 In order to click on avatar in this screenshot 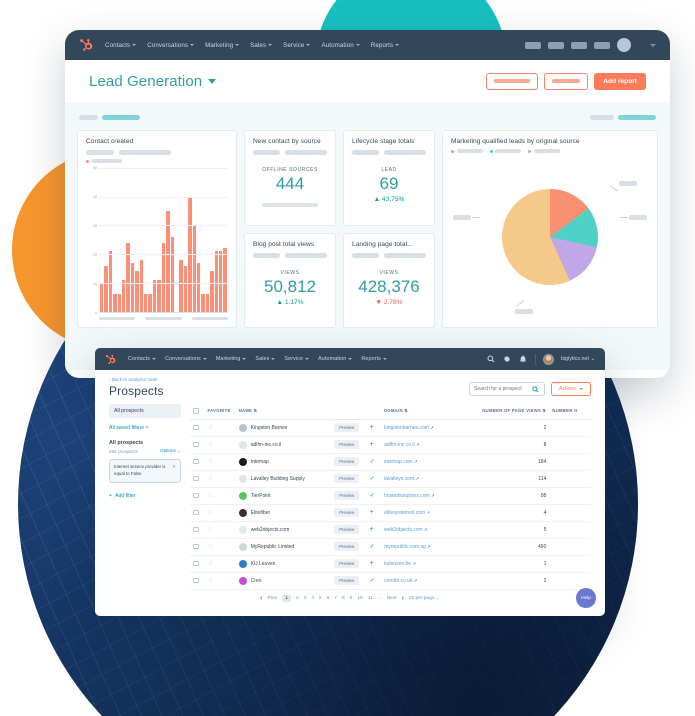, I will do `click(624, 45)`.